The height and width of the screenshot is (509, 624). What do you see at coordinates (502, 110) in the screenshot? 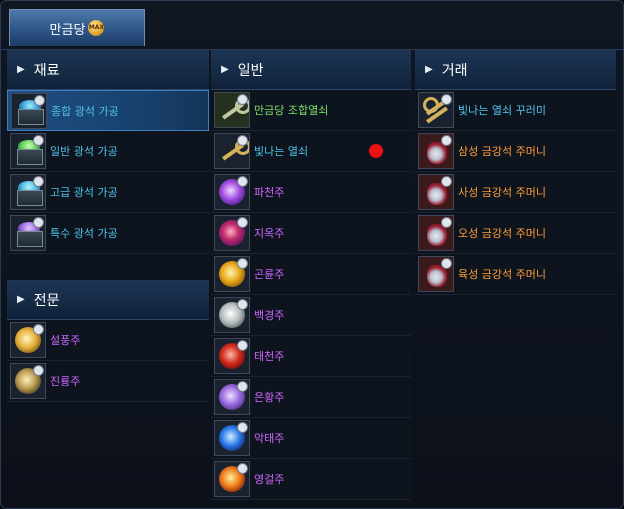
I see `item-label: 빛나는 열쇠 꾸러미` at bounding box center [502, 110].